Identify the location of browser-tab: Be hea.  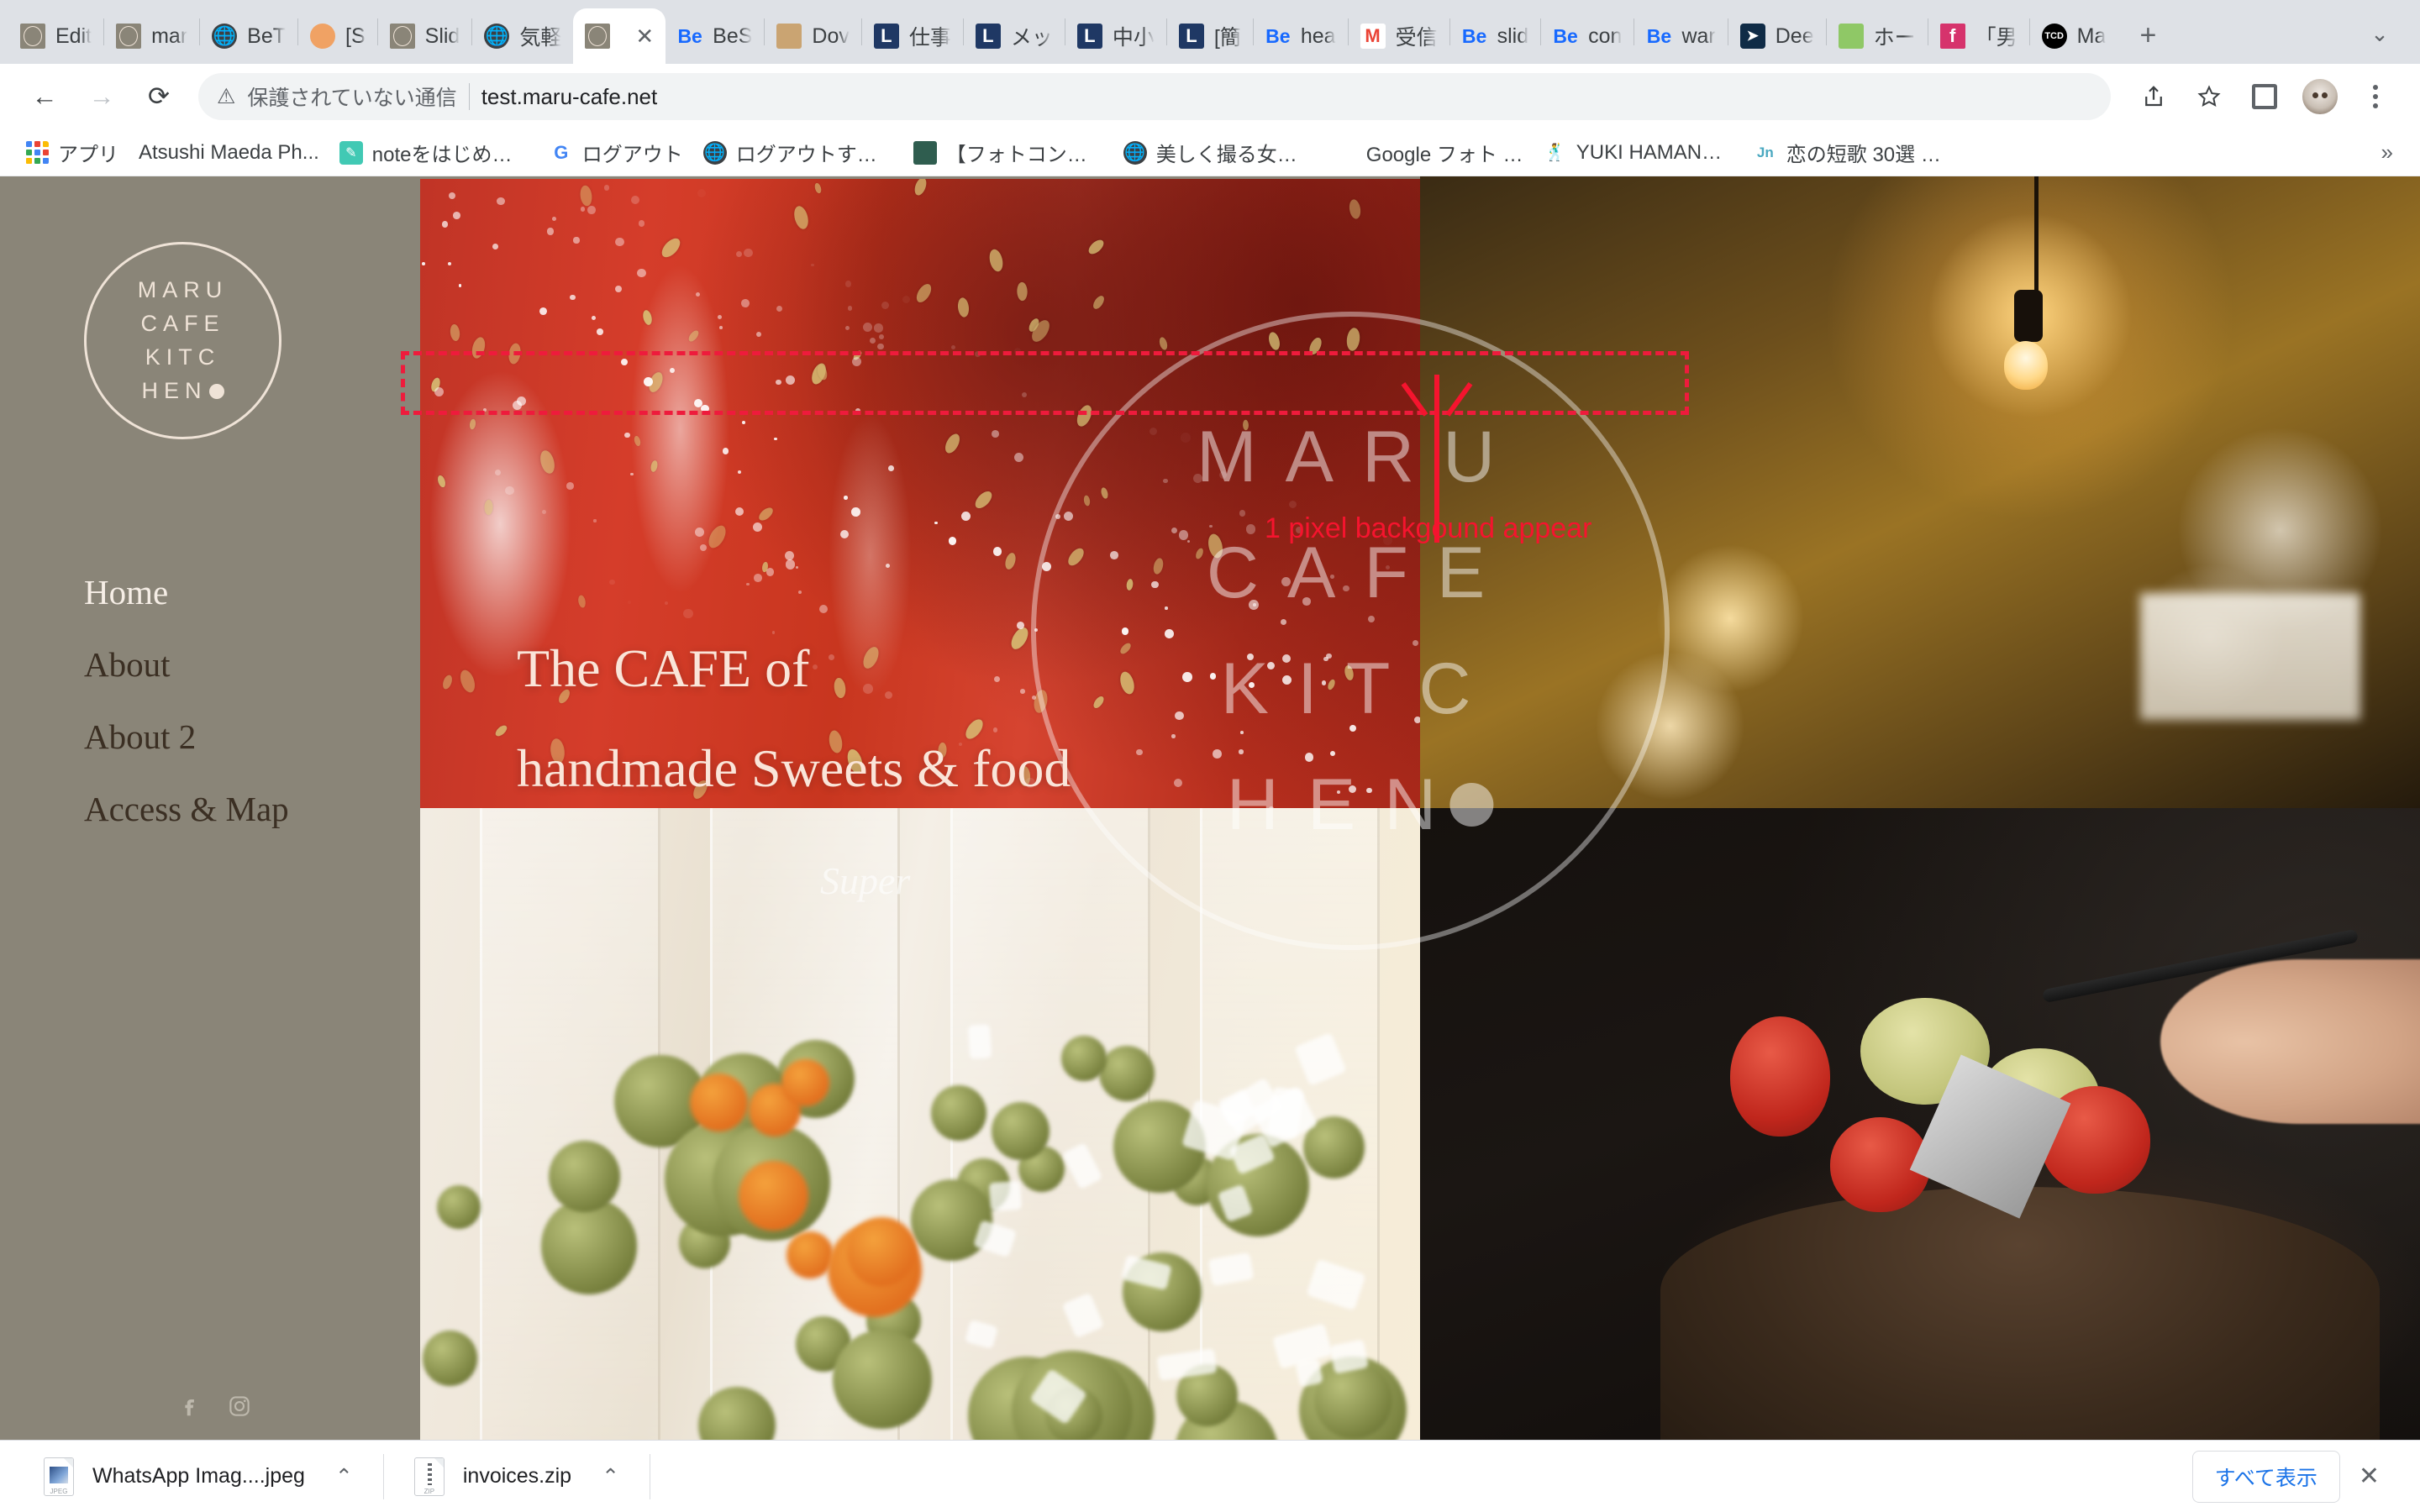
(1301, 36).